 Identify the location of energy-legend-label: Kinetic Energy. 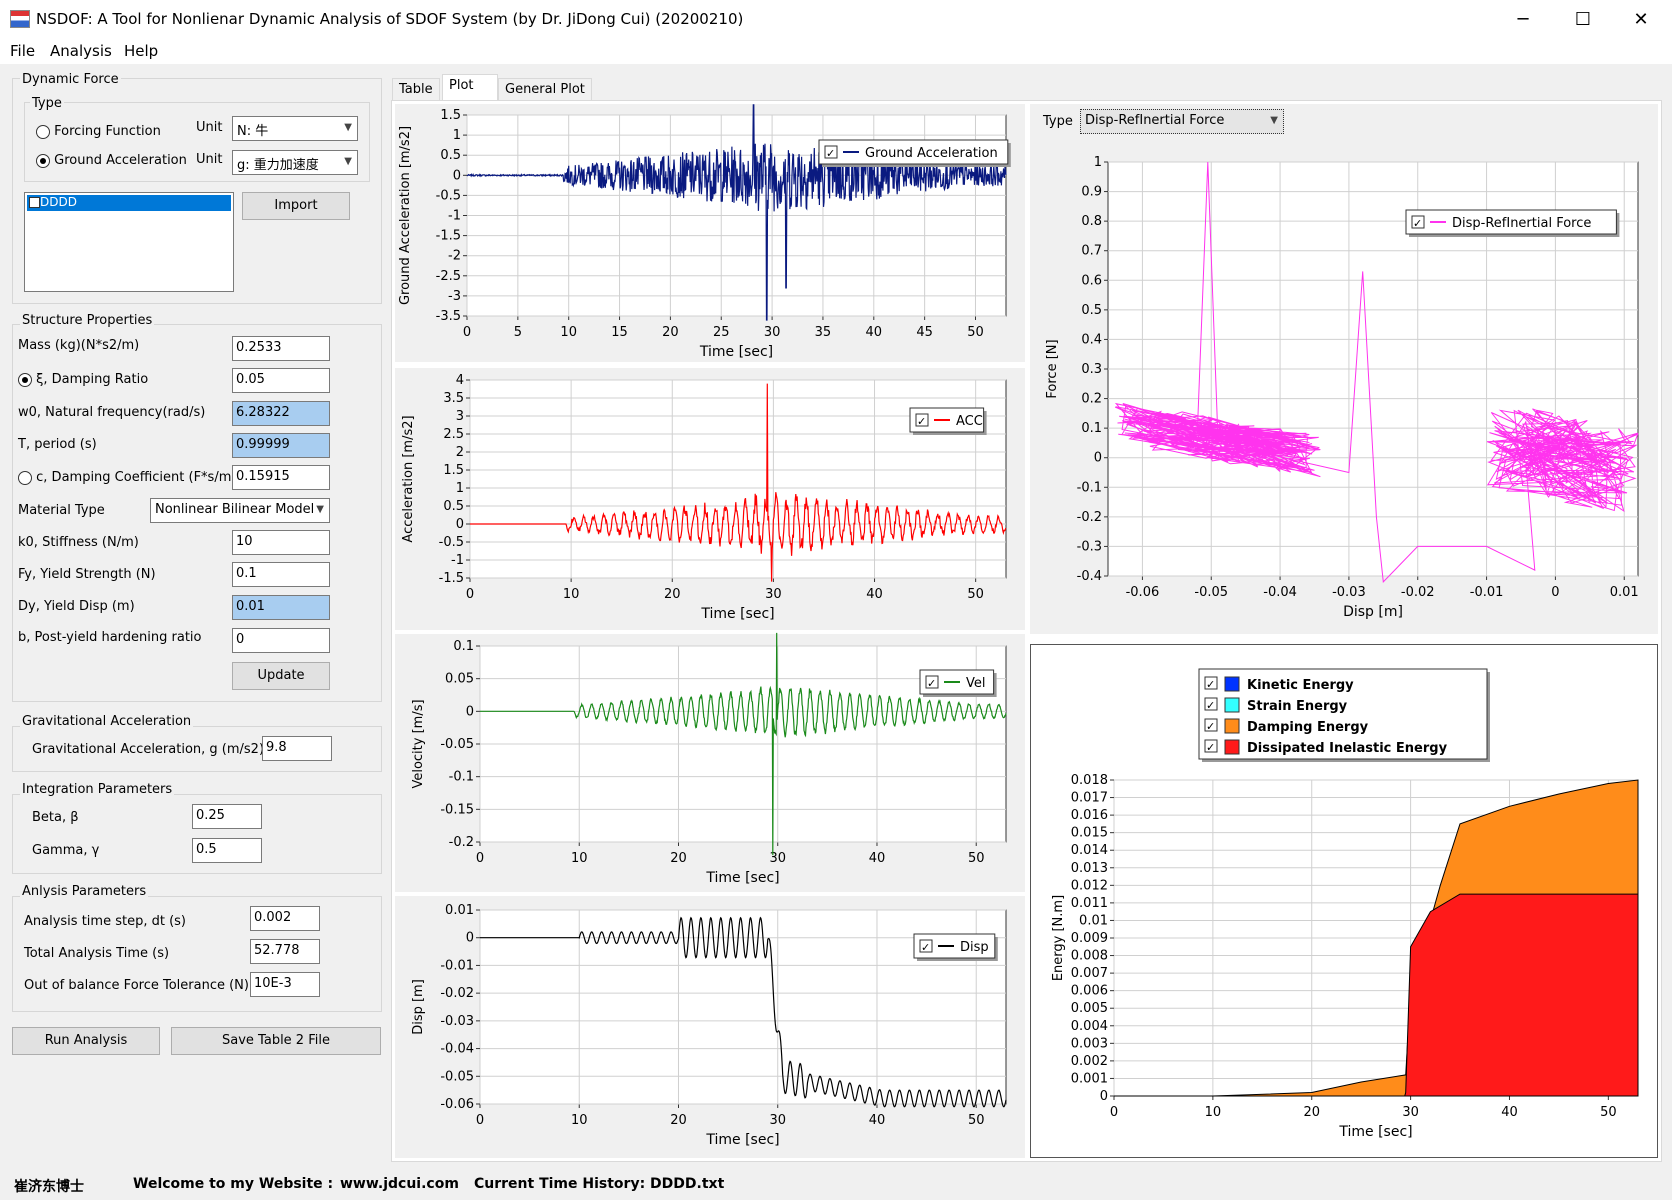
(1300, 685).